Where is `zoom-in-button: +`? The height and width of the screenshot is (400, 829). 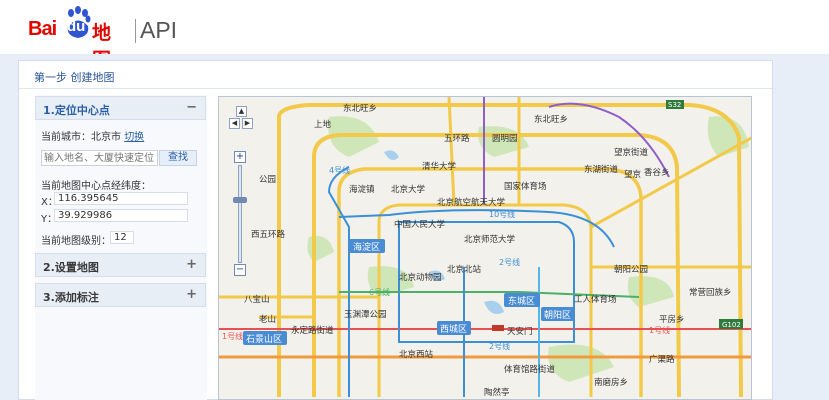
zoom-in-button: + is located at coordinates (240, 157).